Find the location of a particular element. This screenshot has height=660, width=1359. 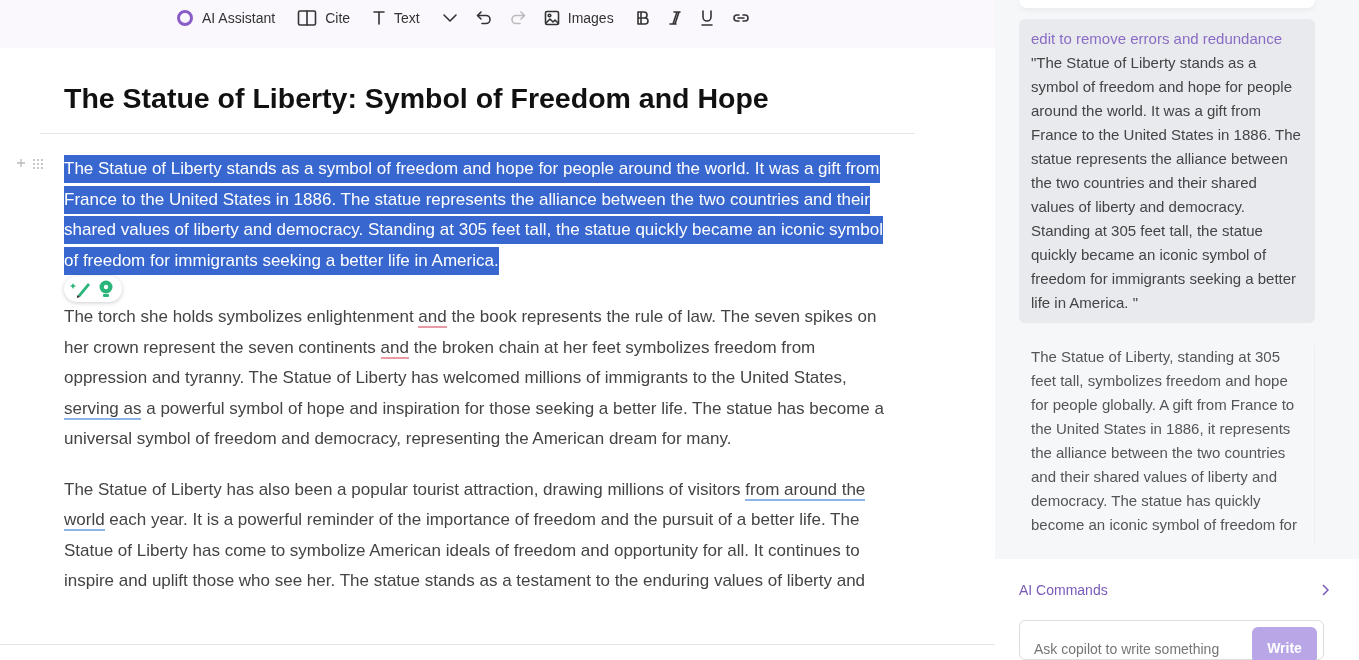

book-icon is located at coordinates (307, 18).